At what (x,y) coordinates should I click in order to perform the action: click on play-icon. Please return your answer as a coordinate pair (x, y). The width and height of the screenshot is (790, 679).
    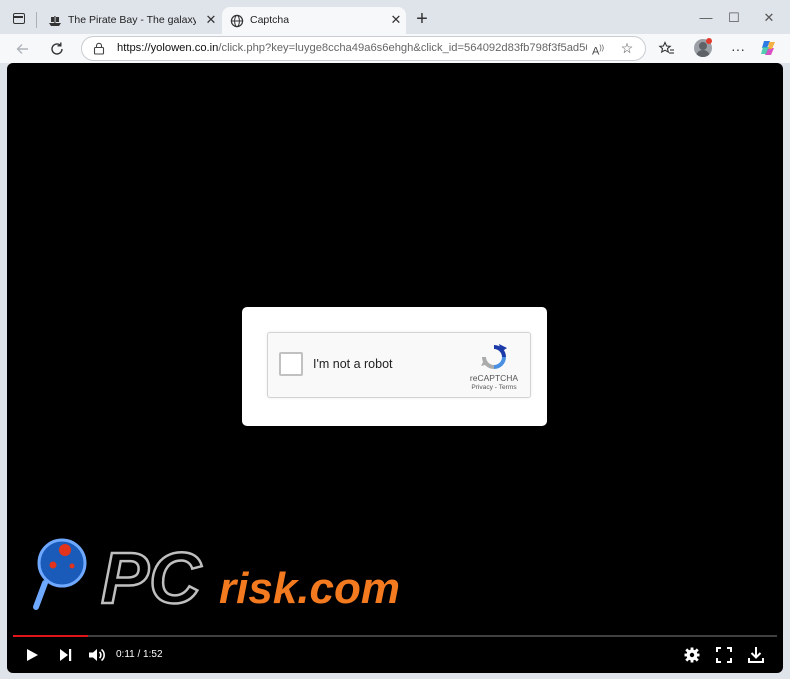
    Looking at the image, I should click on (32, 655).